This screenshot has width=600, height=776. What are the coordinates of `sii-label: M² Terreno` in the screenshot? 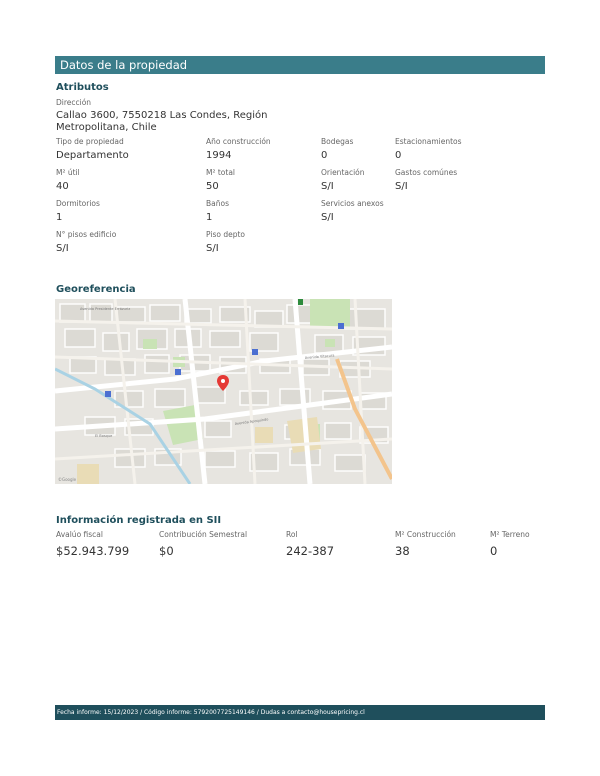 It's located at (510, 534).